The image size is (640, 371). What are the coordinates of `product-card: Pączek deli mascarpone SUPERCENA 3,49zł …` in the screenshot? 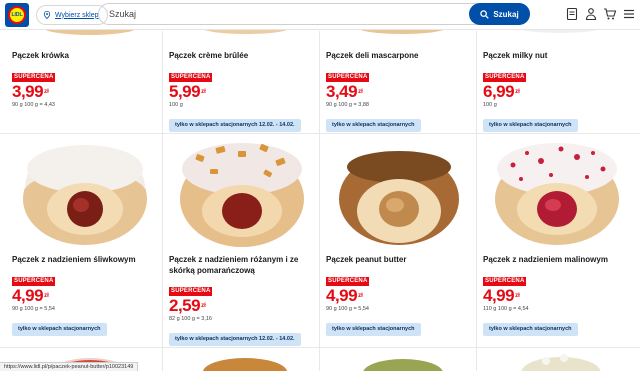 It's located at (403, 91).